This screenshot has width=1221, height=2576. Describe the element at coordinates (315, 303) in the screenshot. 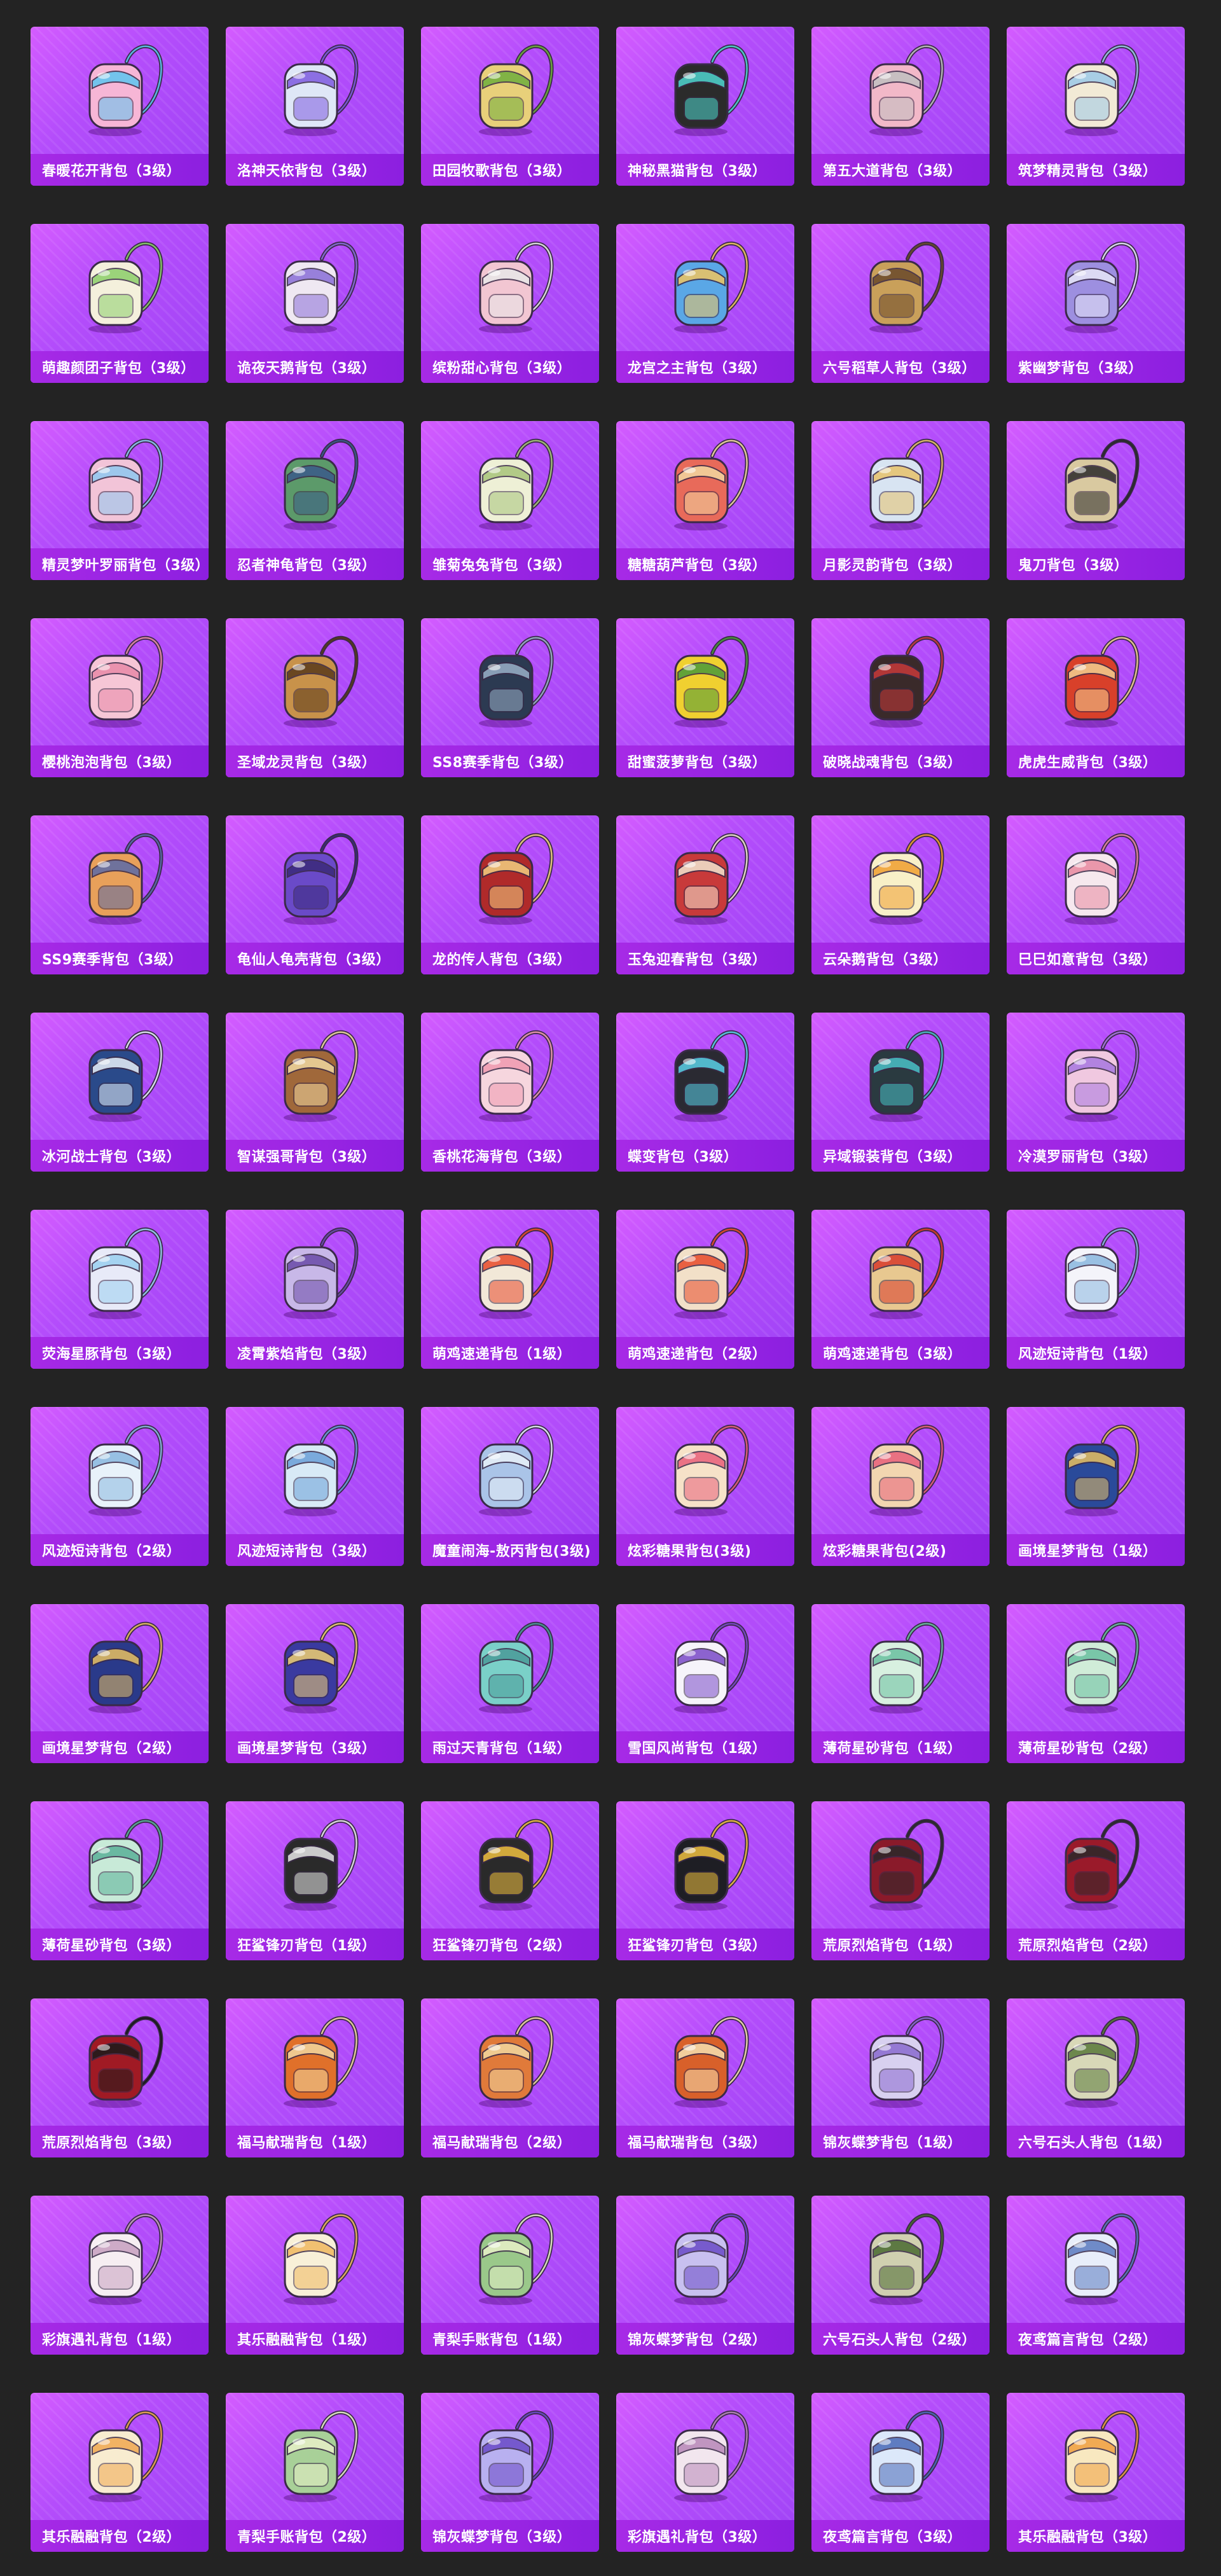

I see `backpack-card: 诡夜天鹅背包（3级）` at that location.